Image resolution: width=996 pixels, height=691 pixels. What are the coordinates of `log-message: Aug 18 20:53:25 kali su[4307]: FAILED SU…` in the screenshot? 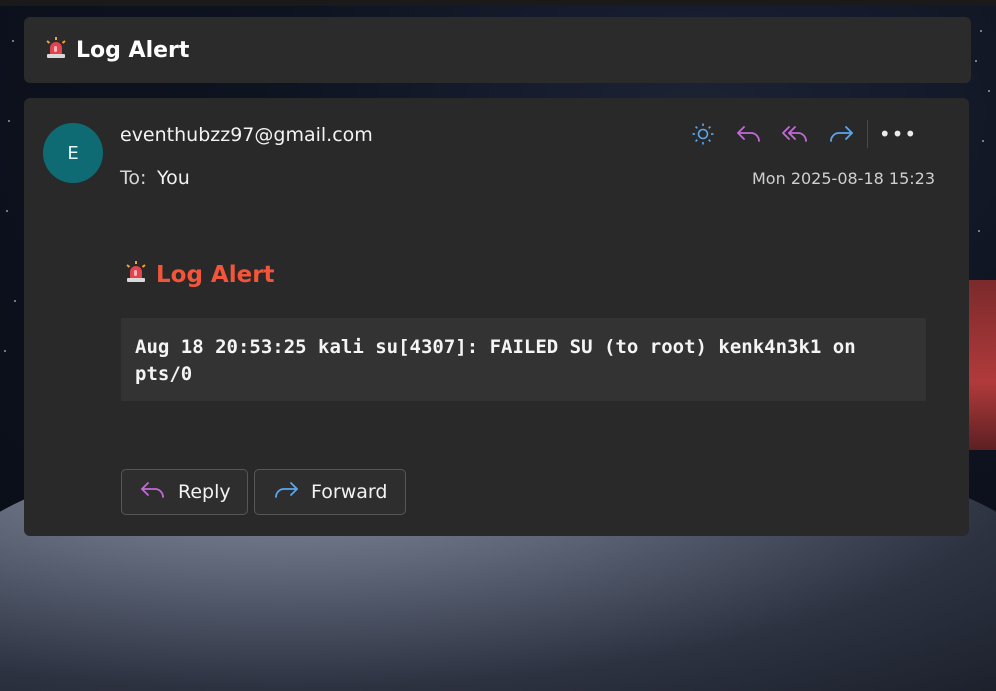 It's located at (523, 359).